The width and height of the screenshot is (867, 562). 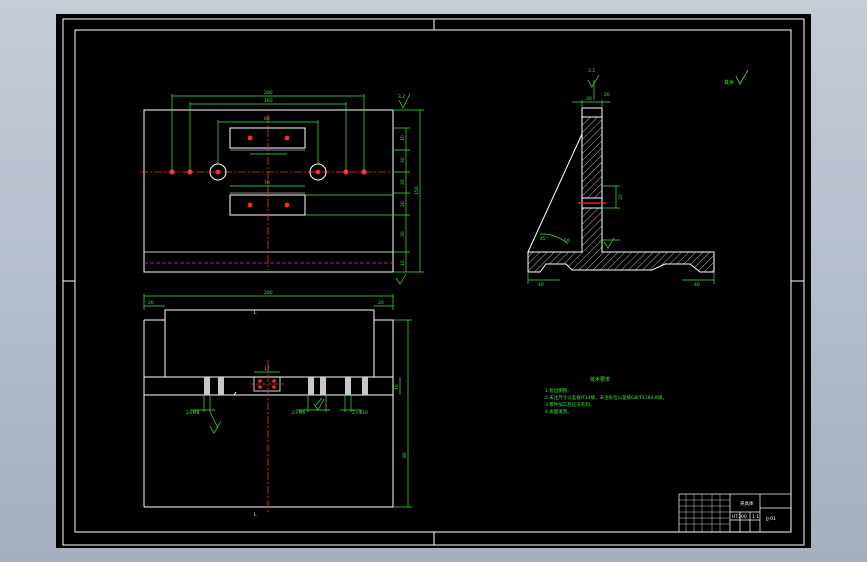 What do you see at coordinates (747, 503) in the screenshot?
I see `title-block-part-name: 夹具体` at bounding box center [747, 503].